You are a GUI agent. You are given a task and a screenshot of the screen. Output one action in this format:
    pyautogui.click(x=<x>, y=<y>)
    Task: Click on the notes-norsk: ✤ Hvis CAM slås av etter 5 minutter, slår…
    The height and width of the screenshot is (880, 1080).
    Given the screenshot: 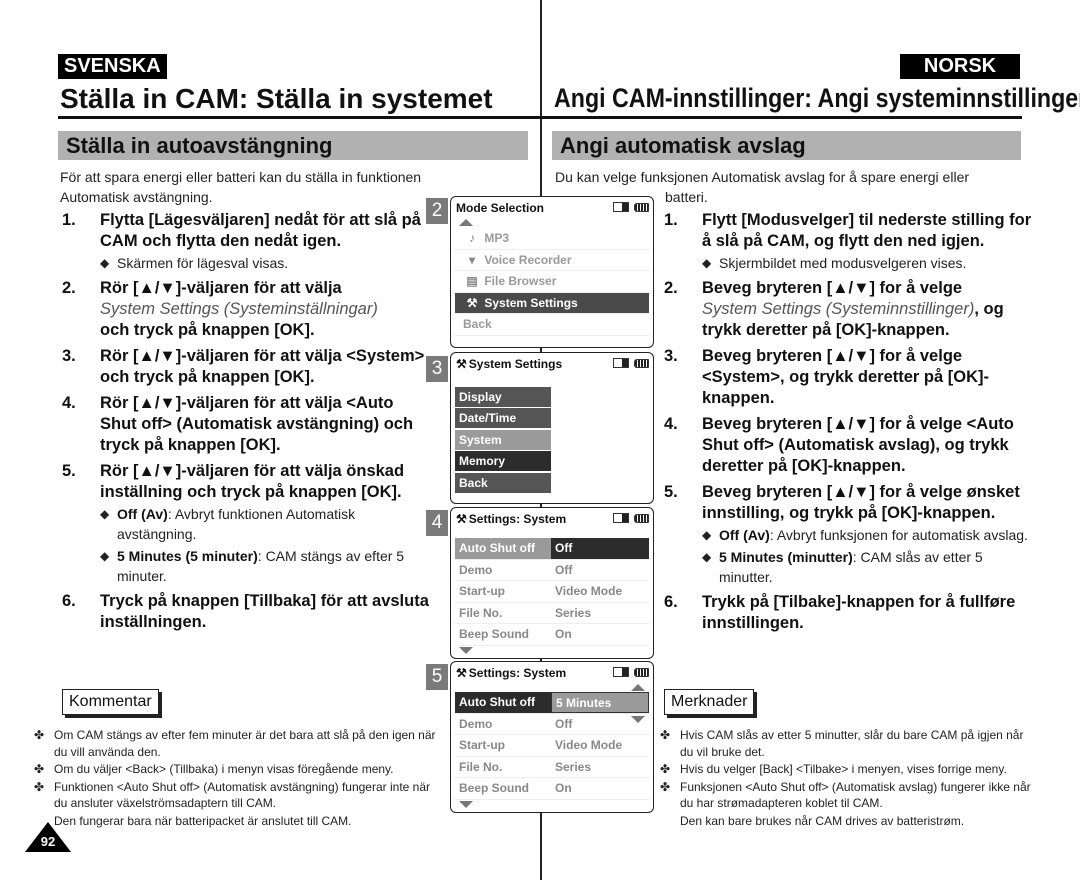 What is the action you would take?
    pyautogui.click(x=847, y=778)
    